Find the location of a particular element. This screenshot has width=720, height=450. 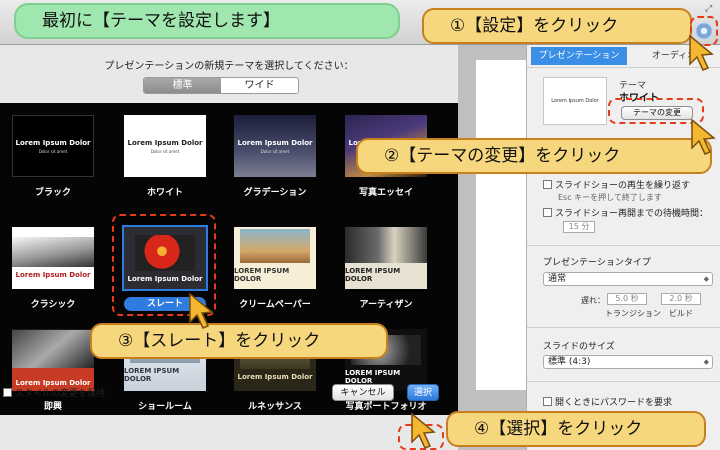

theme-name: クラシック is located at coordinates (53, 305).